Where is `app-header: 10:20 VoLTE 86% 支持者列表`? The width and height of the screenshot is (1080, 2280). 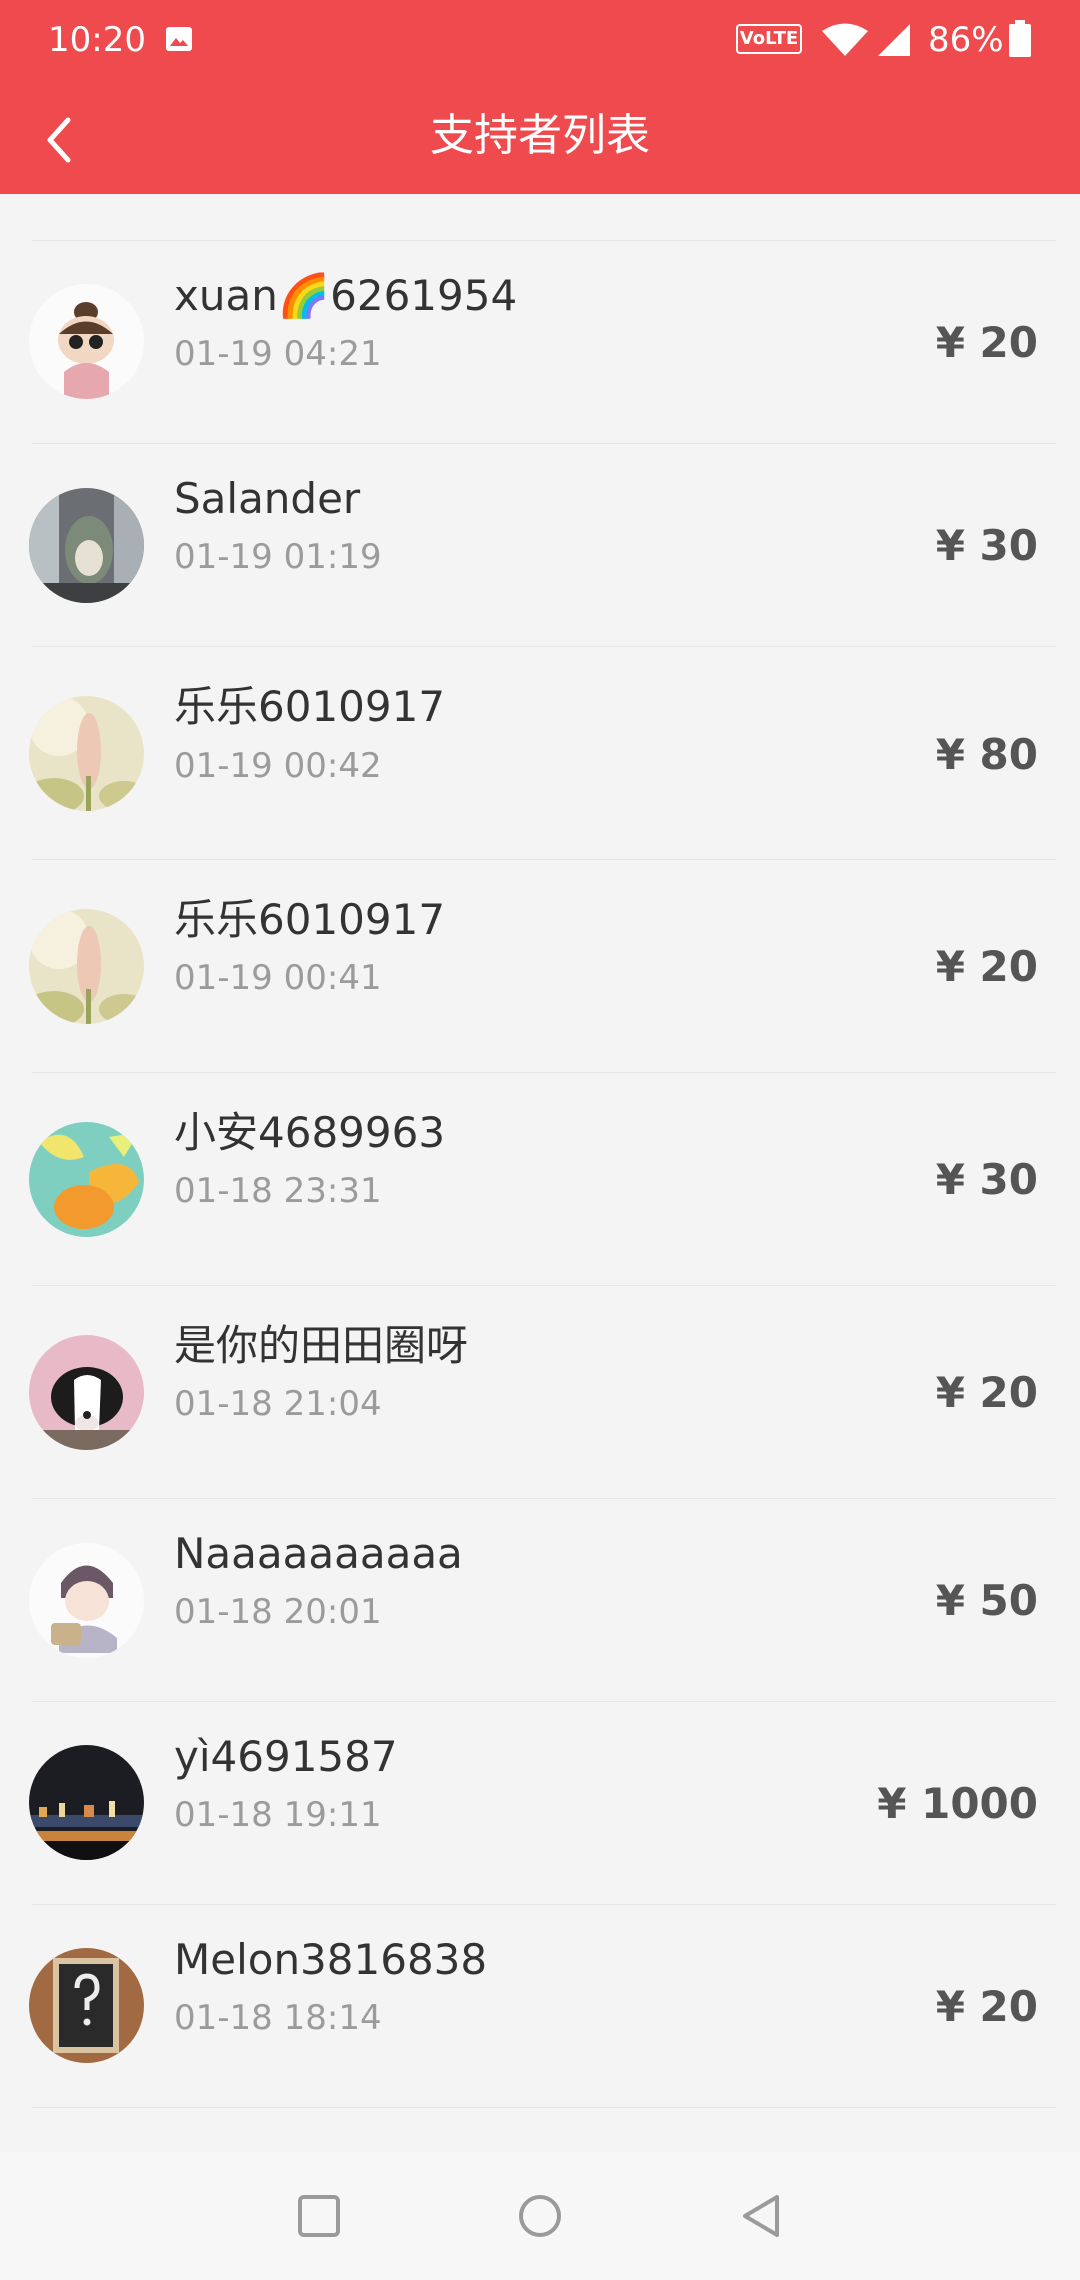
app-header: 10:20 VoLTE 86% 支持者列表 is located at coordinates (540, 97).